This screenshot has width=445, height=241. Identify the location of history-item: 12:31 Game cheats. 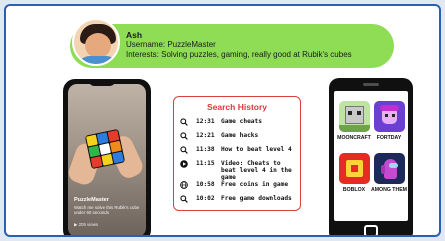
(239, 123).